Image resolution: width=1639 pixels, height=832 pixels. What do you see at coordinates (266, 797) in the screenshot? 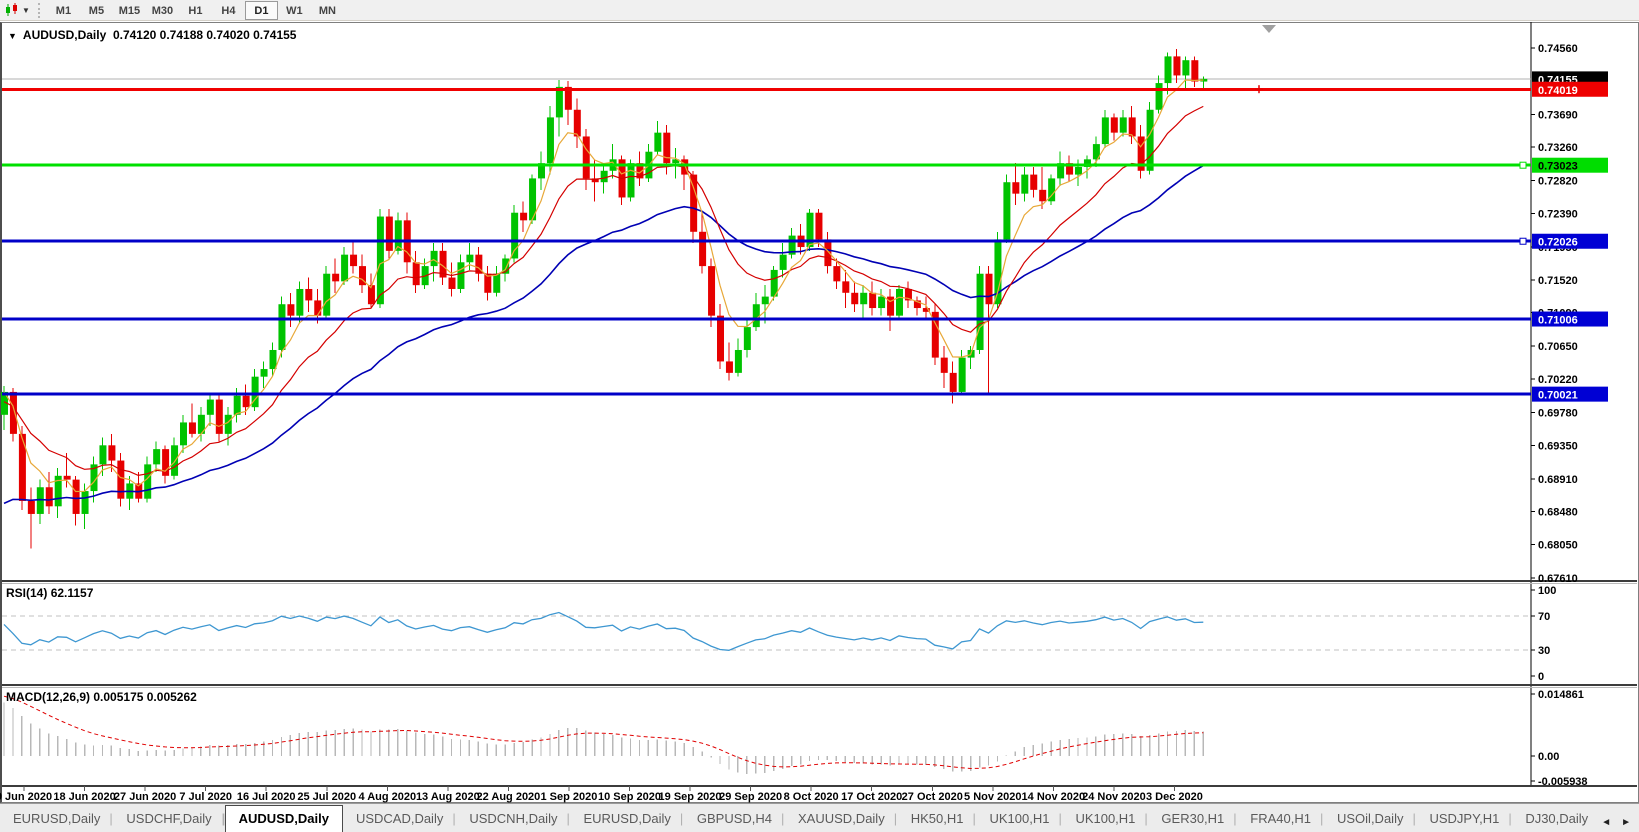
I see `svg-text: 16 Jul 2020` at bounding box center [266, 797].